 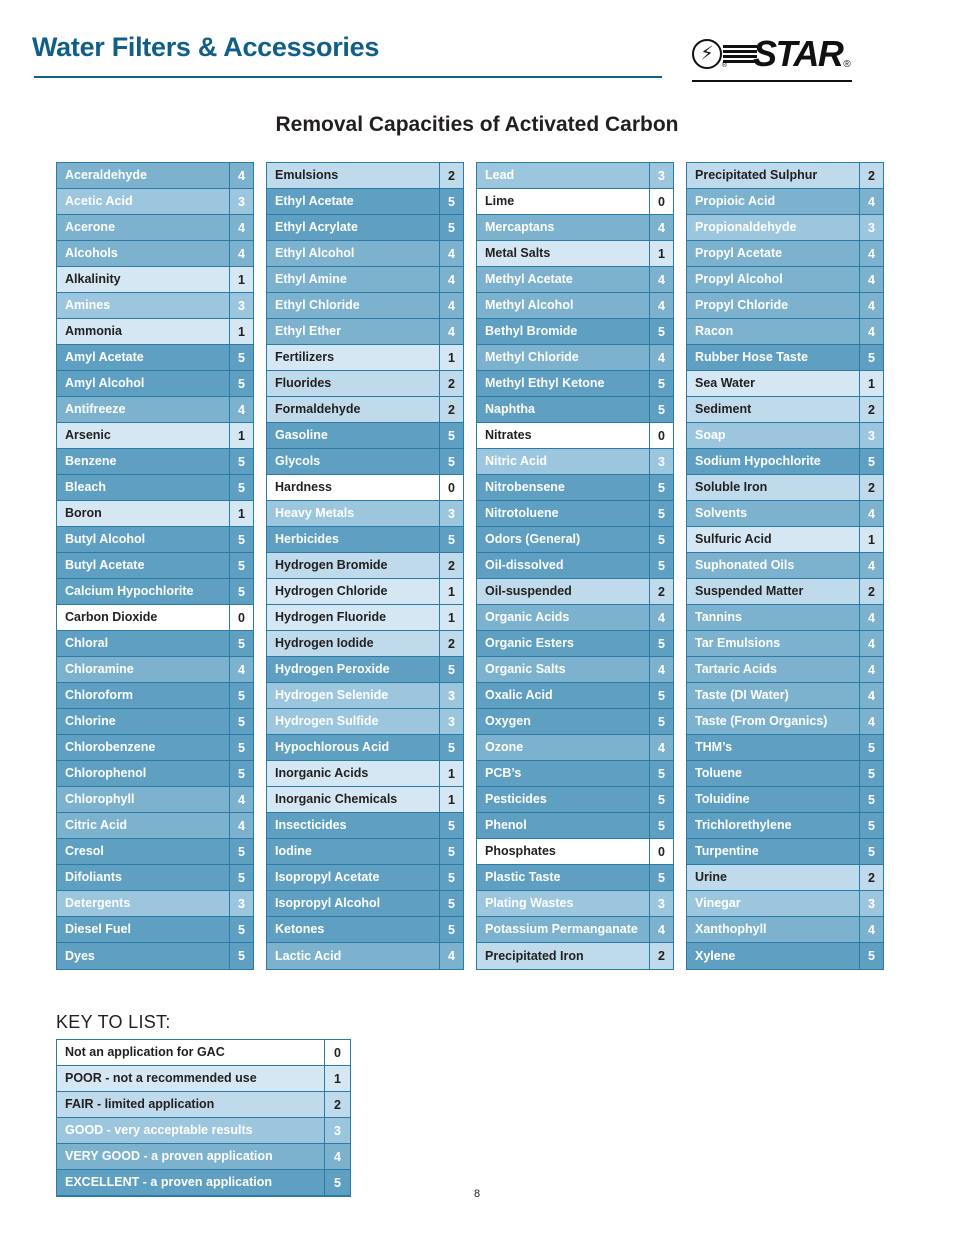 What do you see at coordinates (528, 591) in the screenshot?
I see `substance-name: Oil-suspended` at bounding box center [528, 591].